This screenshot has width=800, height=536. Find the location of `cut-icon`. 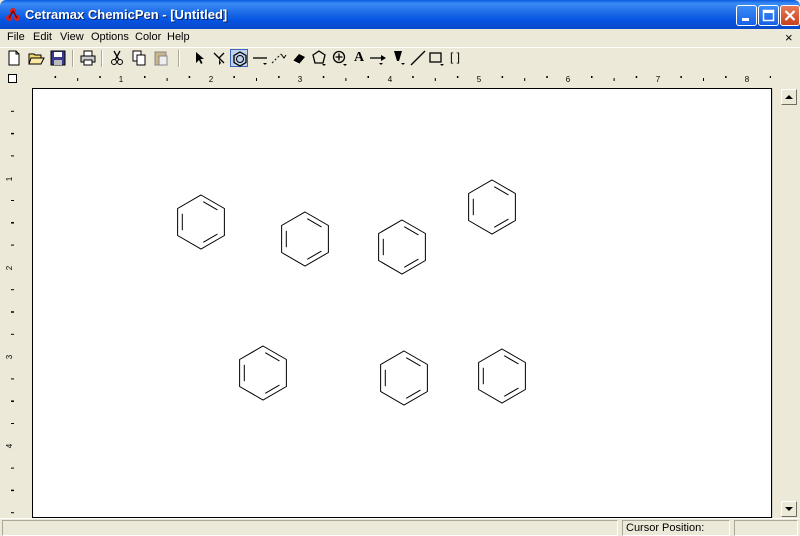

cut-icon is located at coordinates (117, 57).